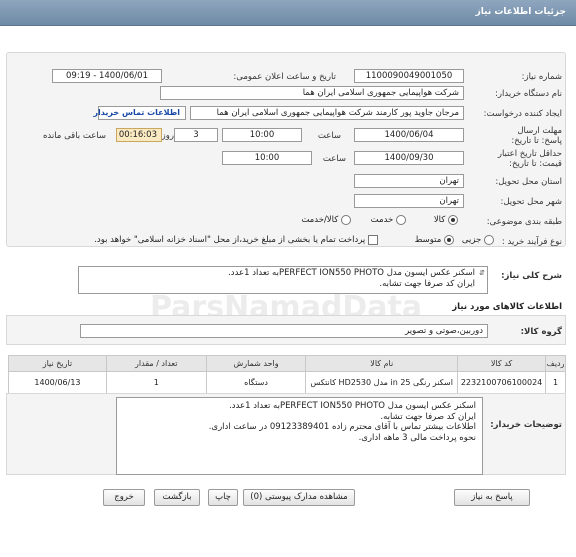 The width and height of the screenshot is (576, 557). I want to click on exit-button: خروج, so click(124, 497).